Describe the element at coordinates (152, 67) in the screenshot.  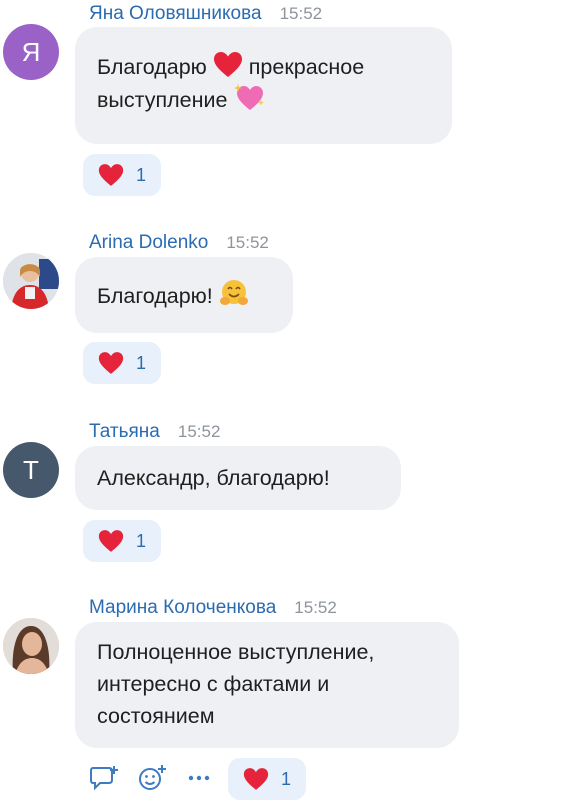
I see `message-text: Благодарю` at that location.